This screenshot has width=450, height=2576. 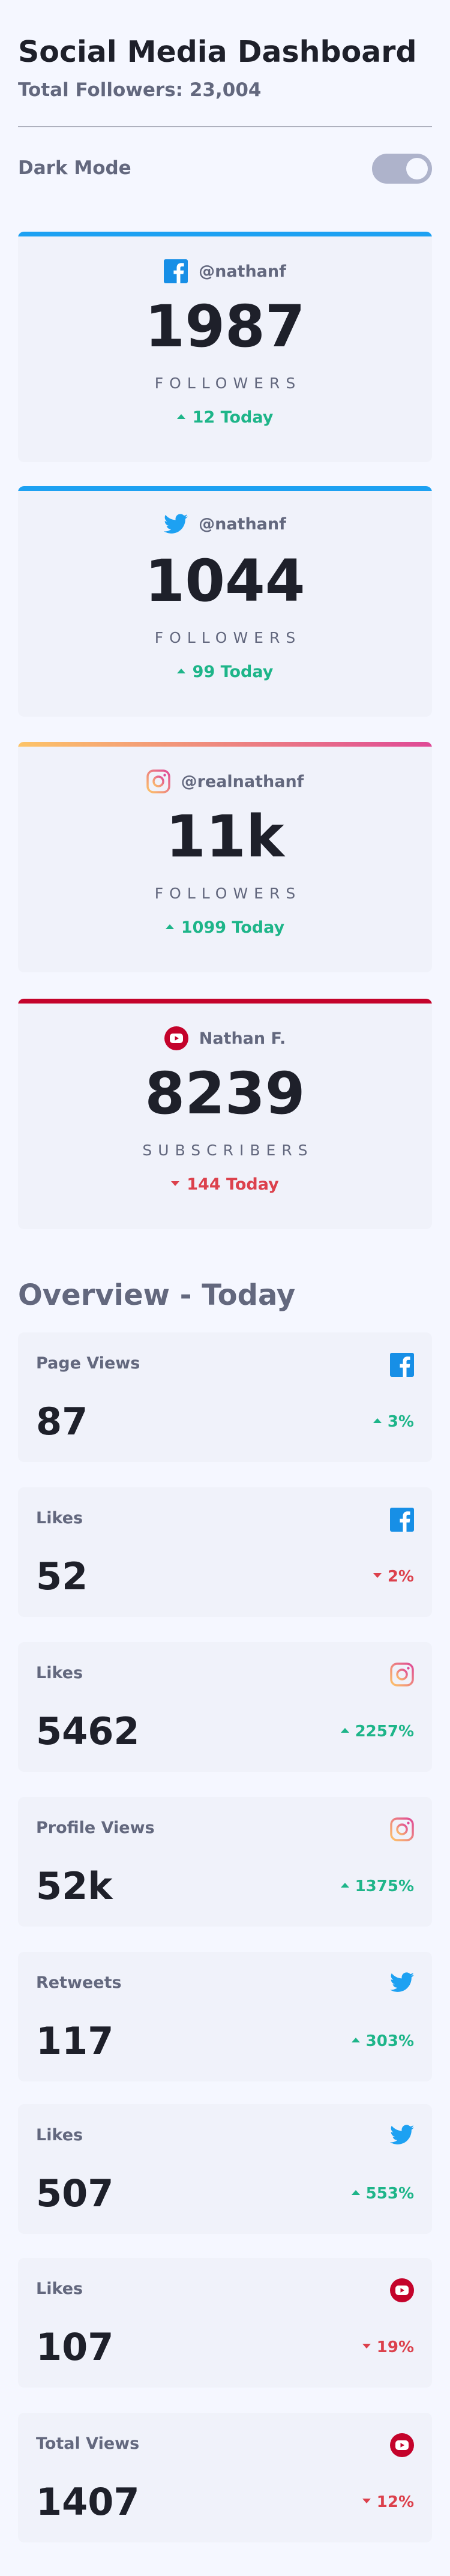 I want to click on follower-card-facebook: @nathanf 1987 FOLLOWERS 12 Today, so click(x=225, y=347).